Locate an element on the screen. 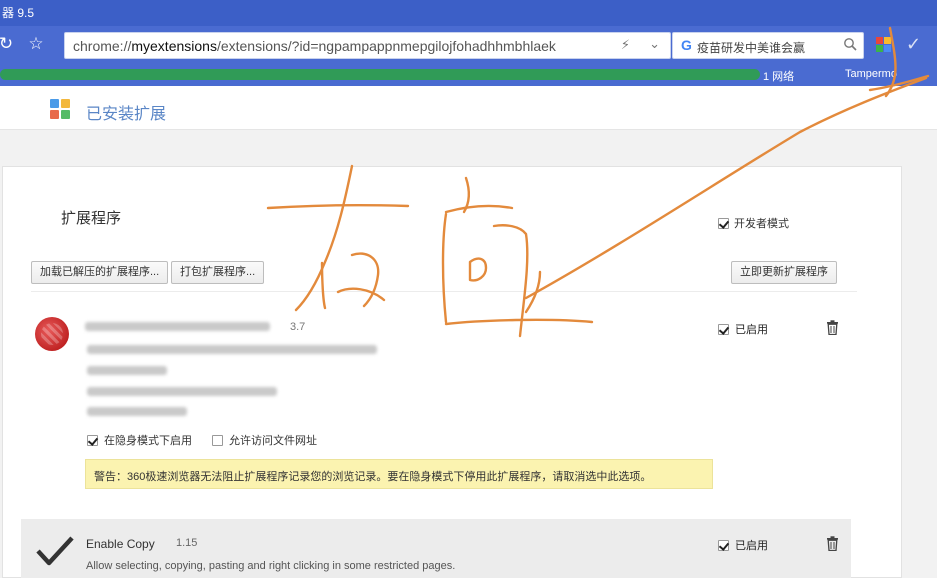 The width and height of the screenshot is (937, 578). speed-mode-icon: ⚡ is located at coordinates (625, 45).